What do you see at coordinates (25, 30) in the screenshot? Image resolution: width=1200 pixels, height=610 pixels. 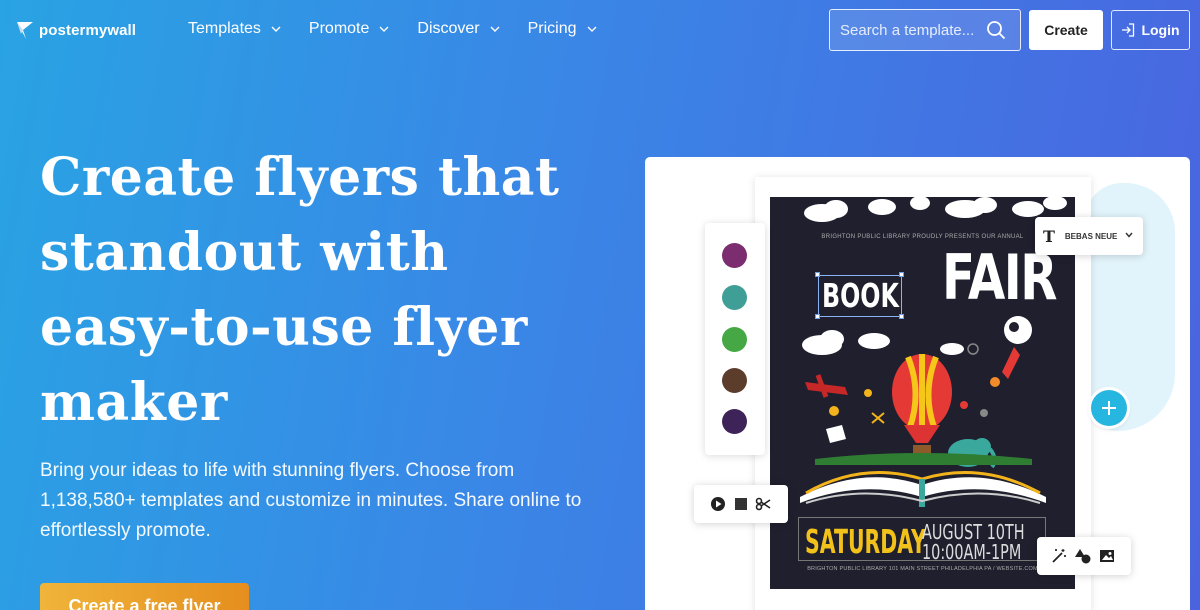 I see `logo-icon` at bounding box center [25, 30].